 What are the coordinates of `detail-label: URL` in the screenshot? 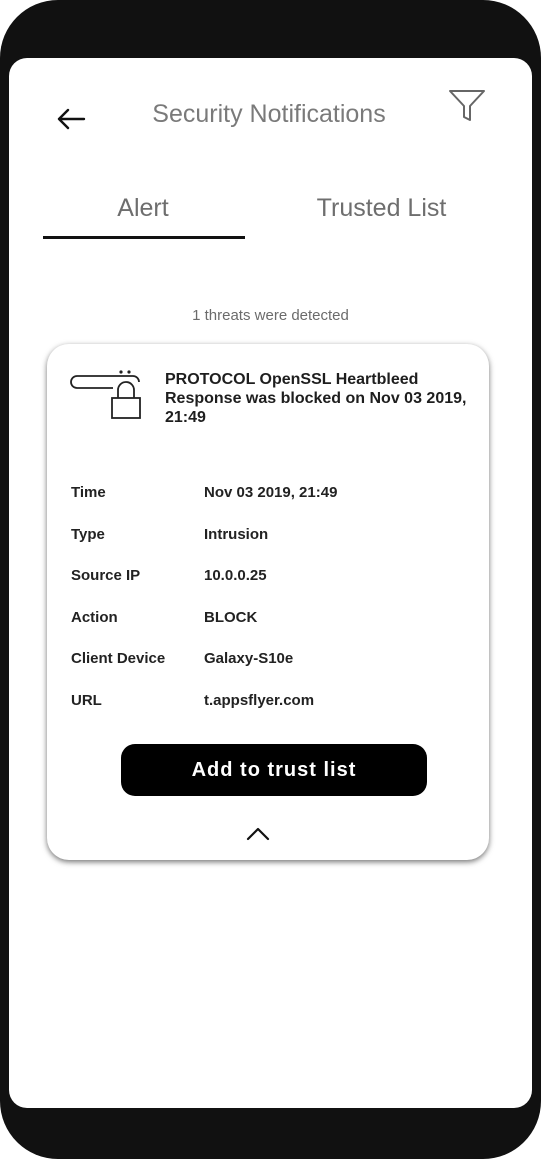 It's located at (86, 700).